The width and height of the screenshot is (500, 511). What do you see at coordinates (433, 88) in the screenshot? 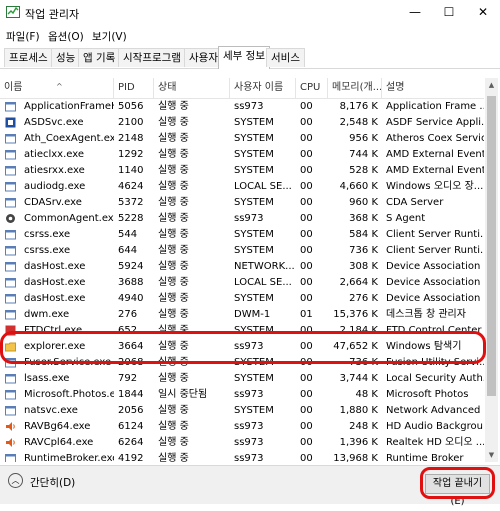
I see `column-header-description: 설명` at bounding box center [433, 88].